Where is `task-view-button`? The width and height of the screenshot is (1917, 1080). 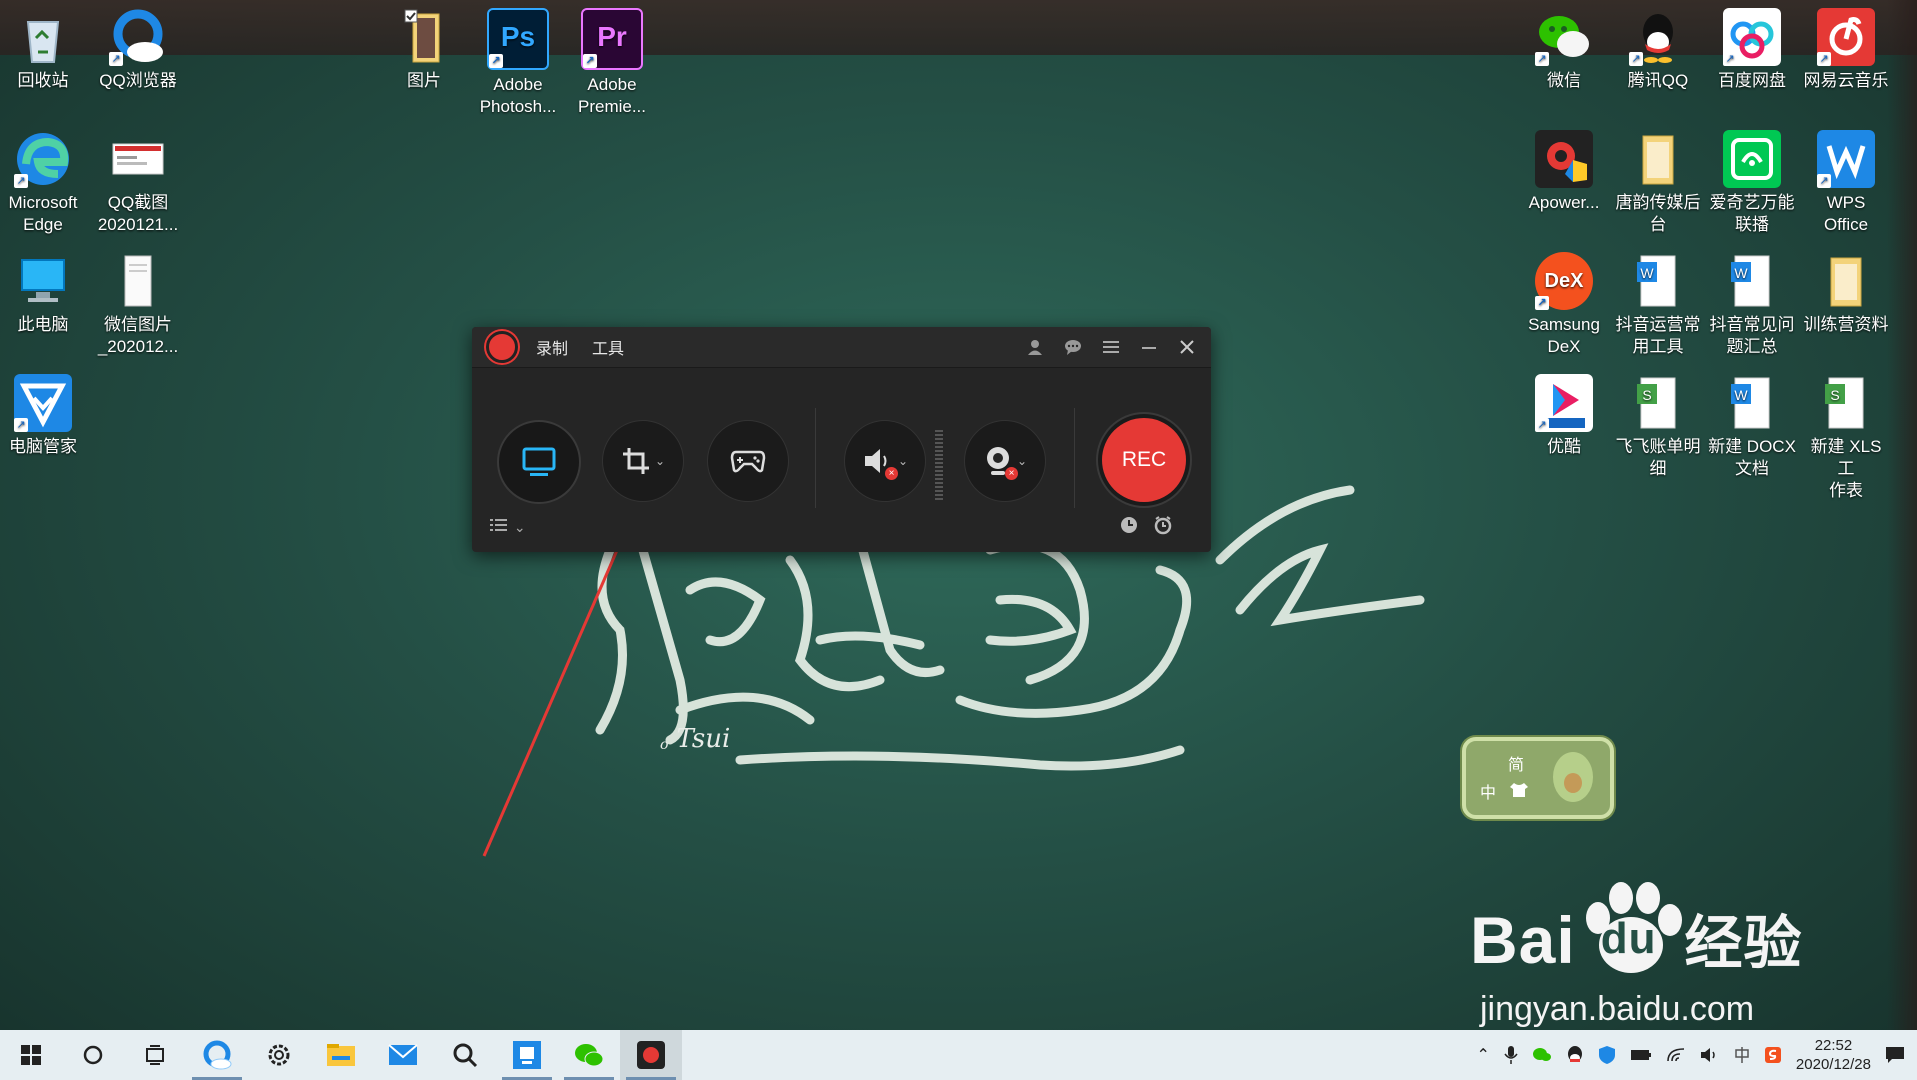
task-view-button is located at coordinates (155, 1055).